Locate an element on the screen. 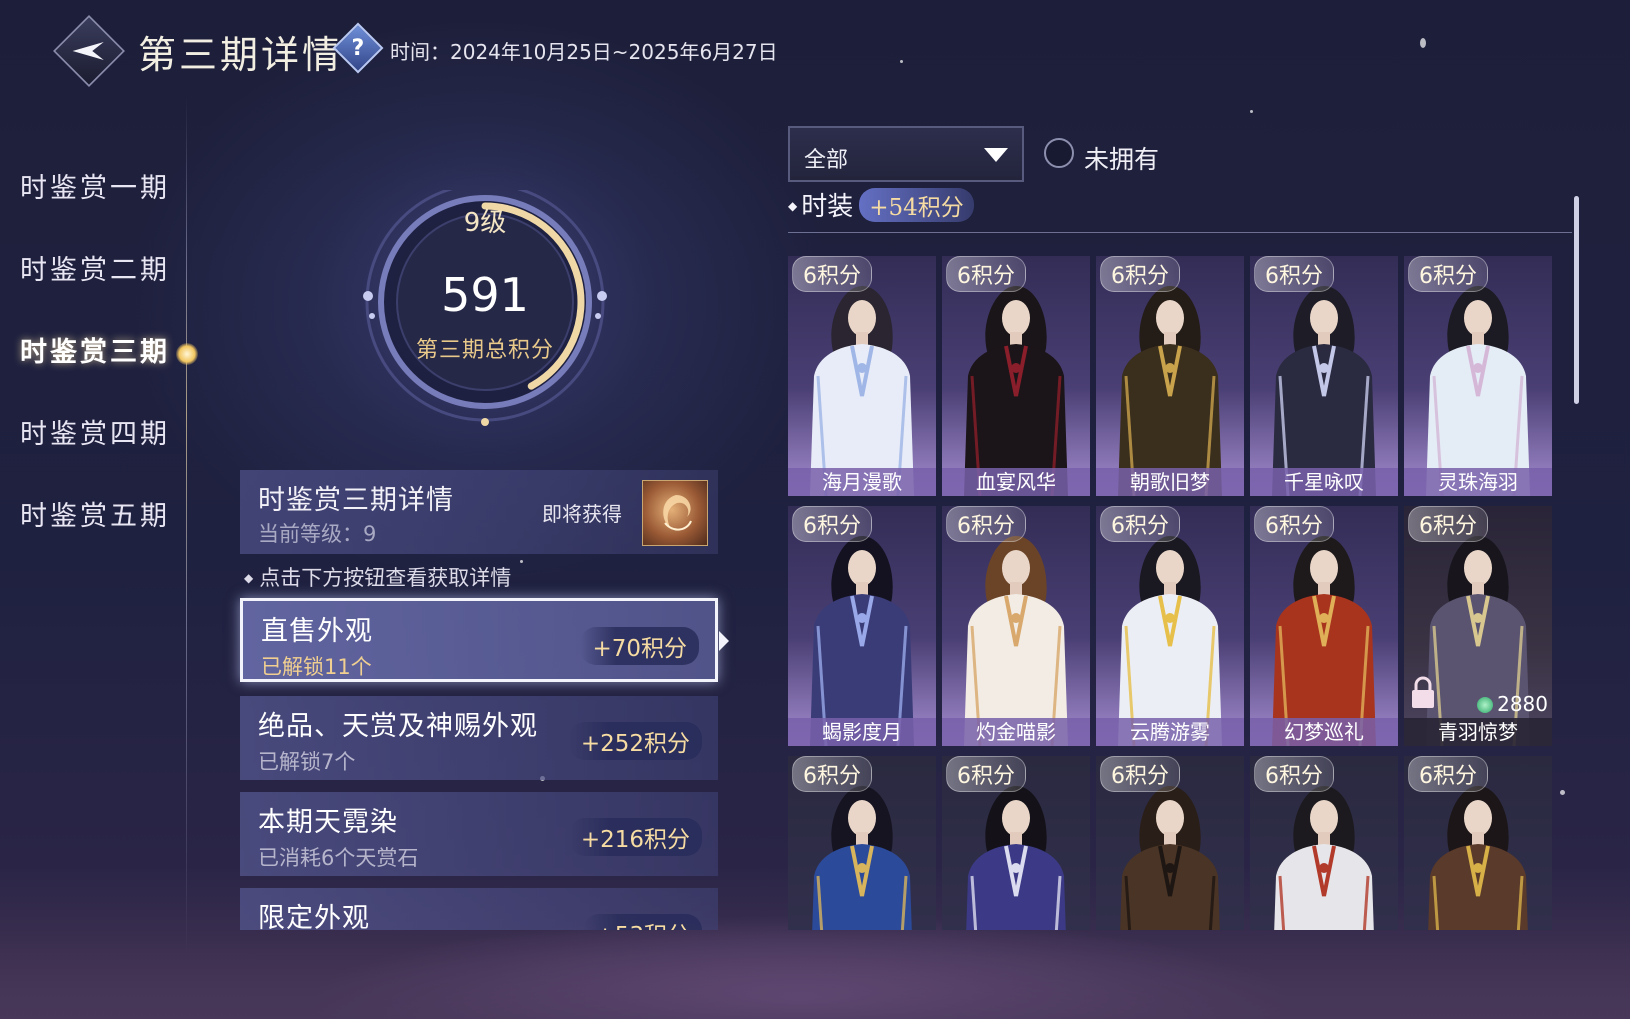  outfit-name: 千星咏叹 is located at coordinates (1324, 482).